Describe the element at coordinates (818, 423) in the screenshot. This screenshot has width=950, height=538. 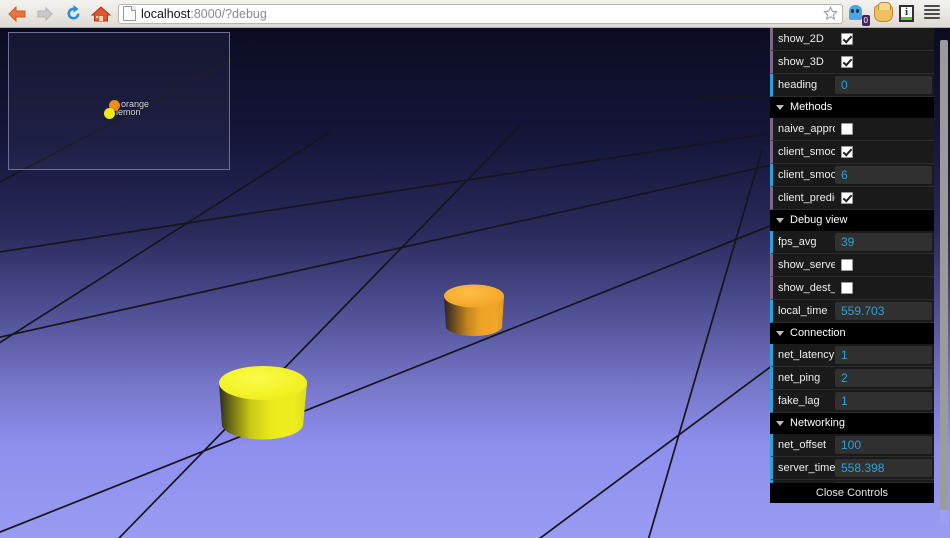
I see `folder-label: Networking` at that location.